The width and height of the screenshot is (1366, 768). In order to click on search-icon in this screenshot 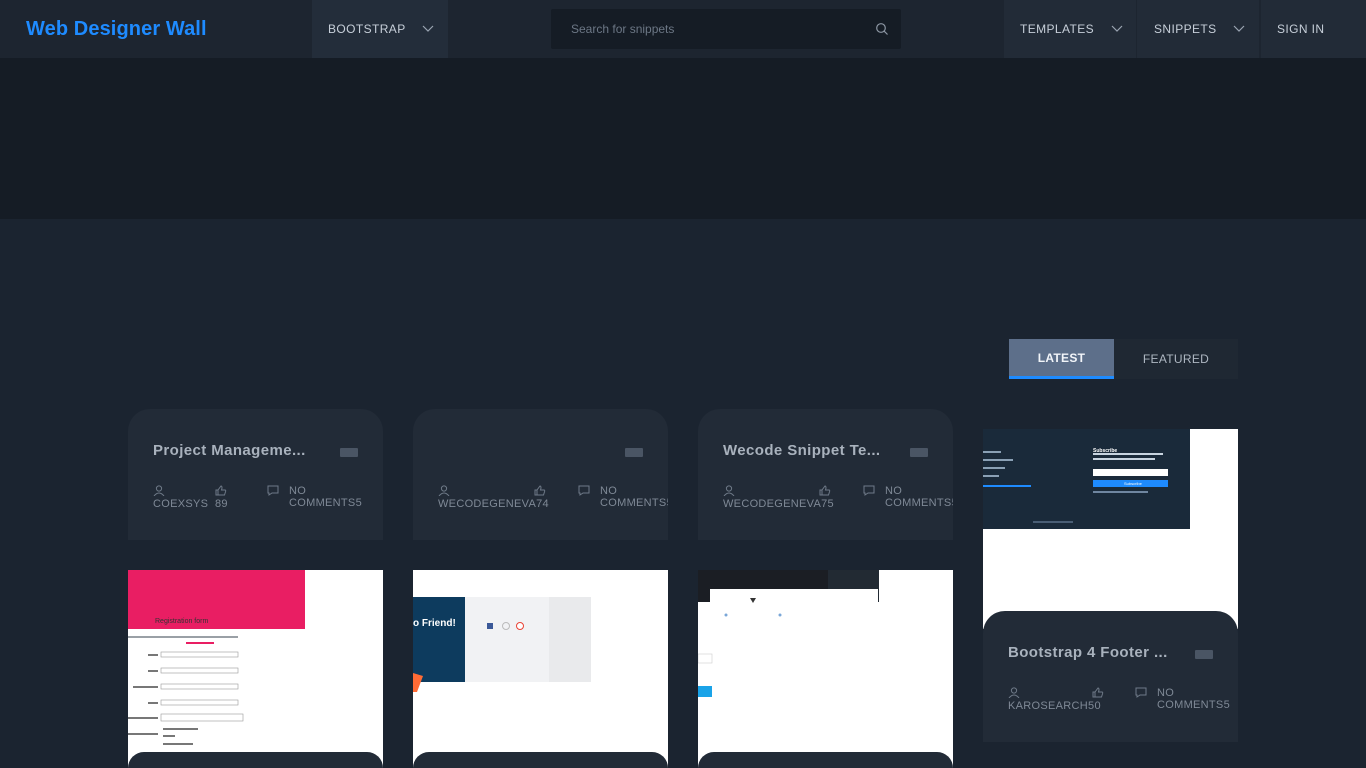, I will do `click(882, 29)`.